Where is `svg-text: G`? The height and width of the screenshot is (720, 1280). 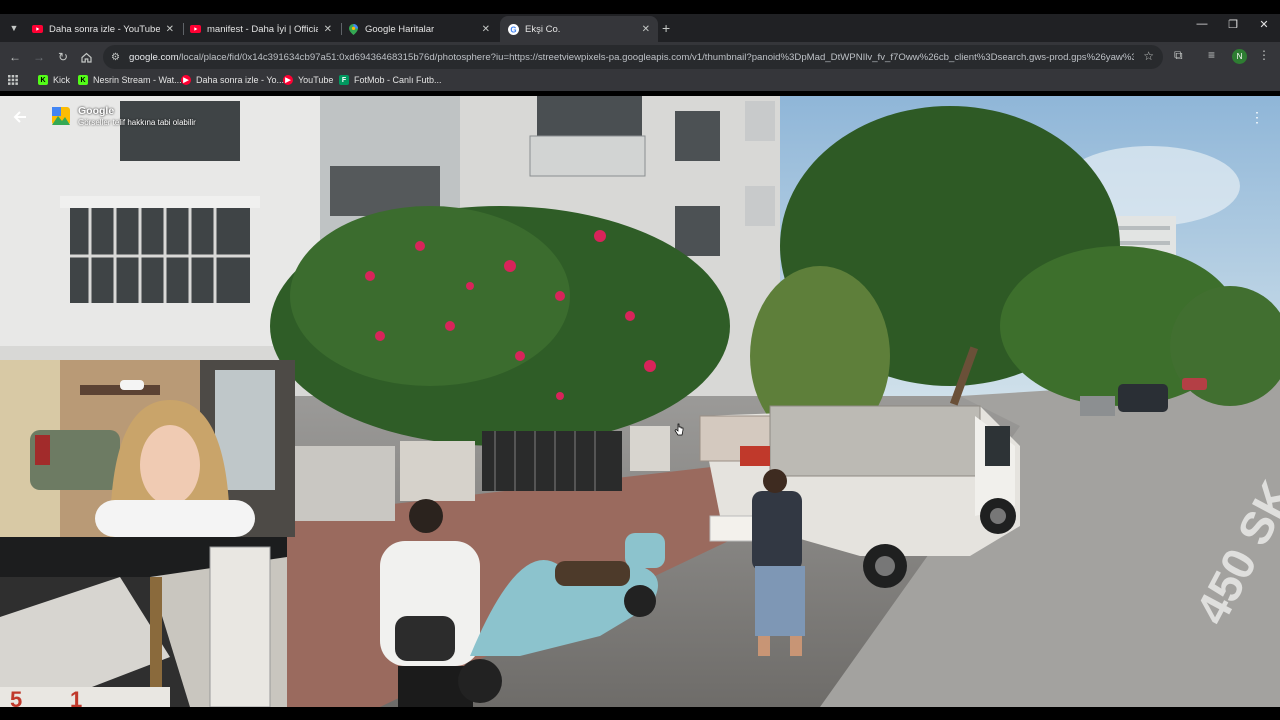
svg-text: G is located at coordinates (513, 29).